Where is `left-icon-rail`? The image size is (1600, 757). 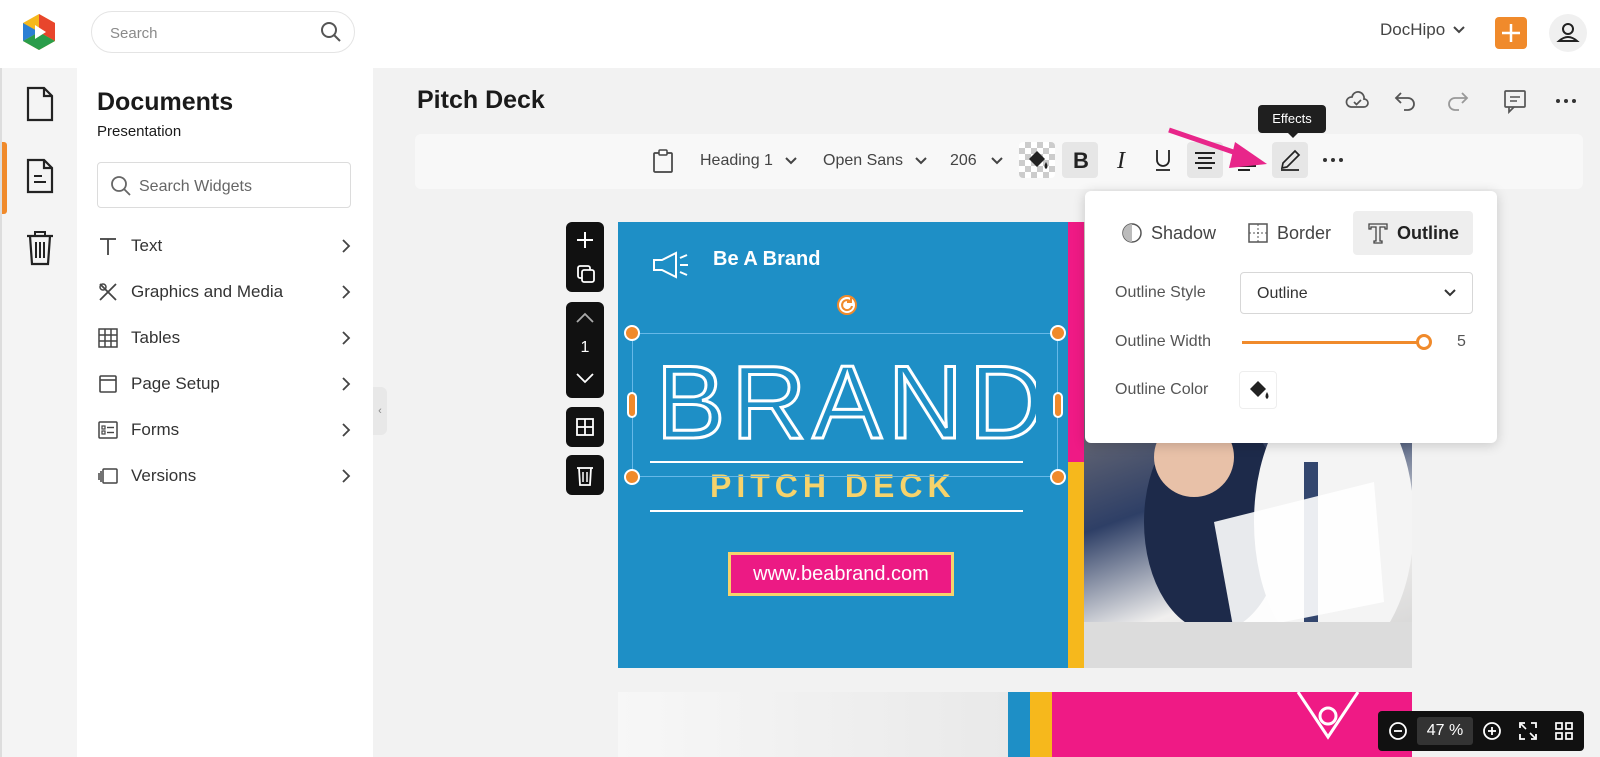
left-icon-rail is located at coordinates (38, 412).